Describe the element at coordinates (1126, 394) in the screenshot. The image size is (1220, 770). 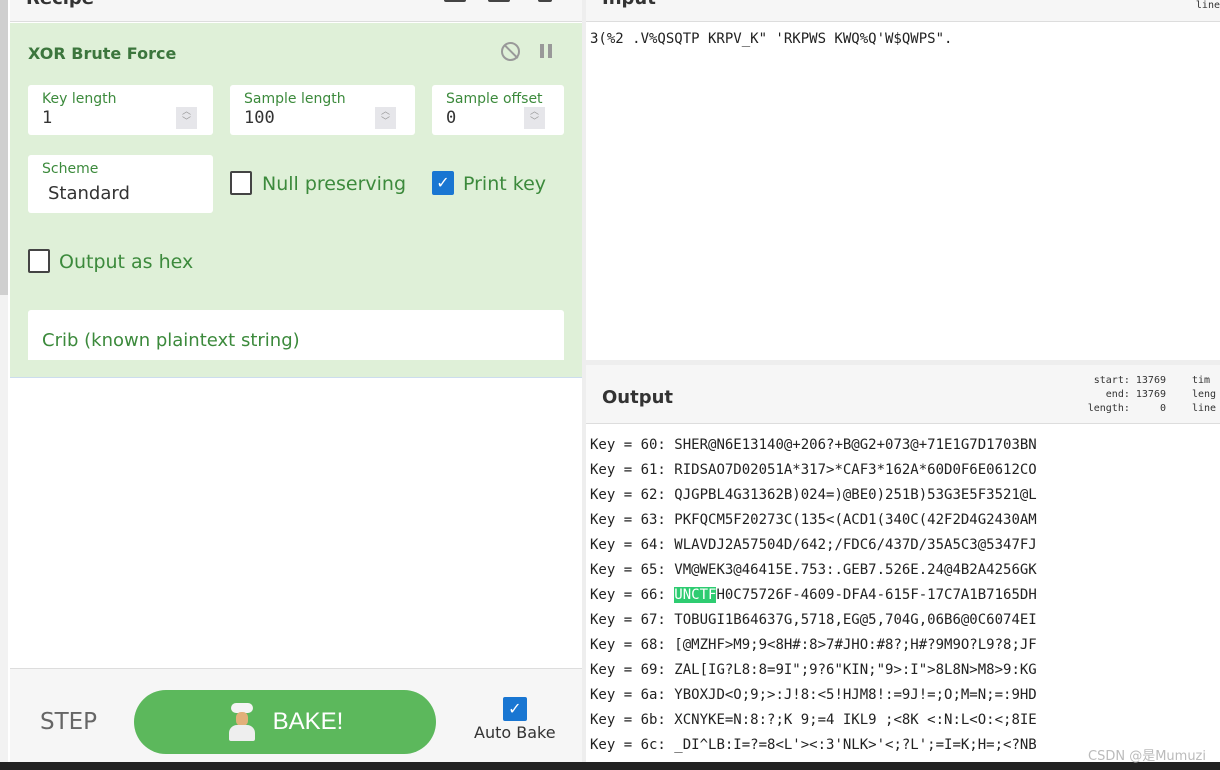
I see `output-selection-stats: start: 13769 end: 13769 length: 0` at that location.